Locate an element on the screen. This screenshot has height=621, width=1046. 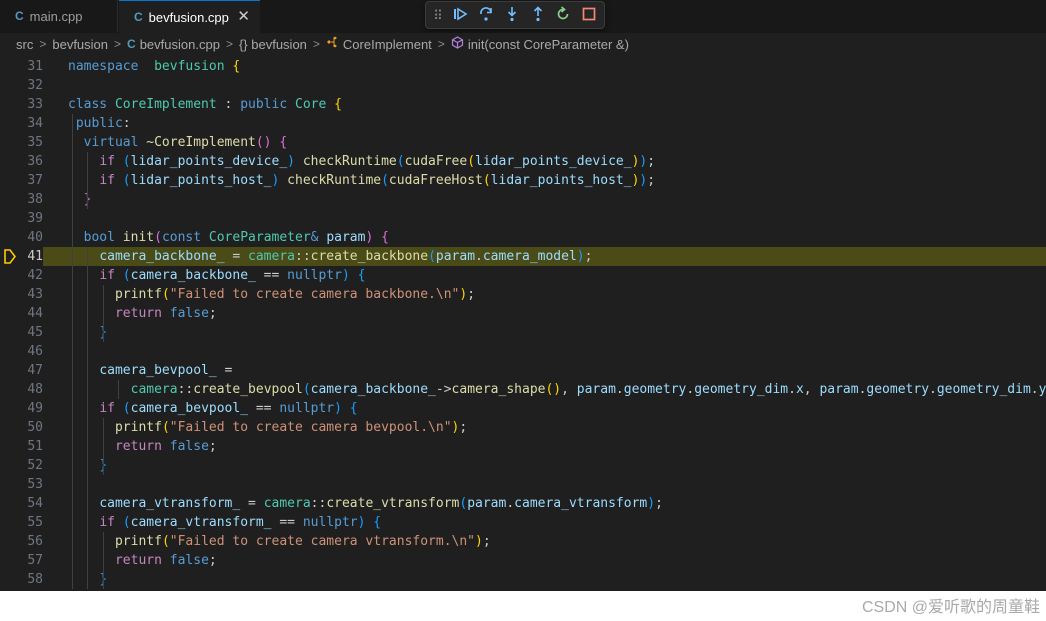
line-number: 36 is located at coordinates (21, 161).